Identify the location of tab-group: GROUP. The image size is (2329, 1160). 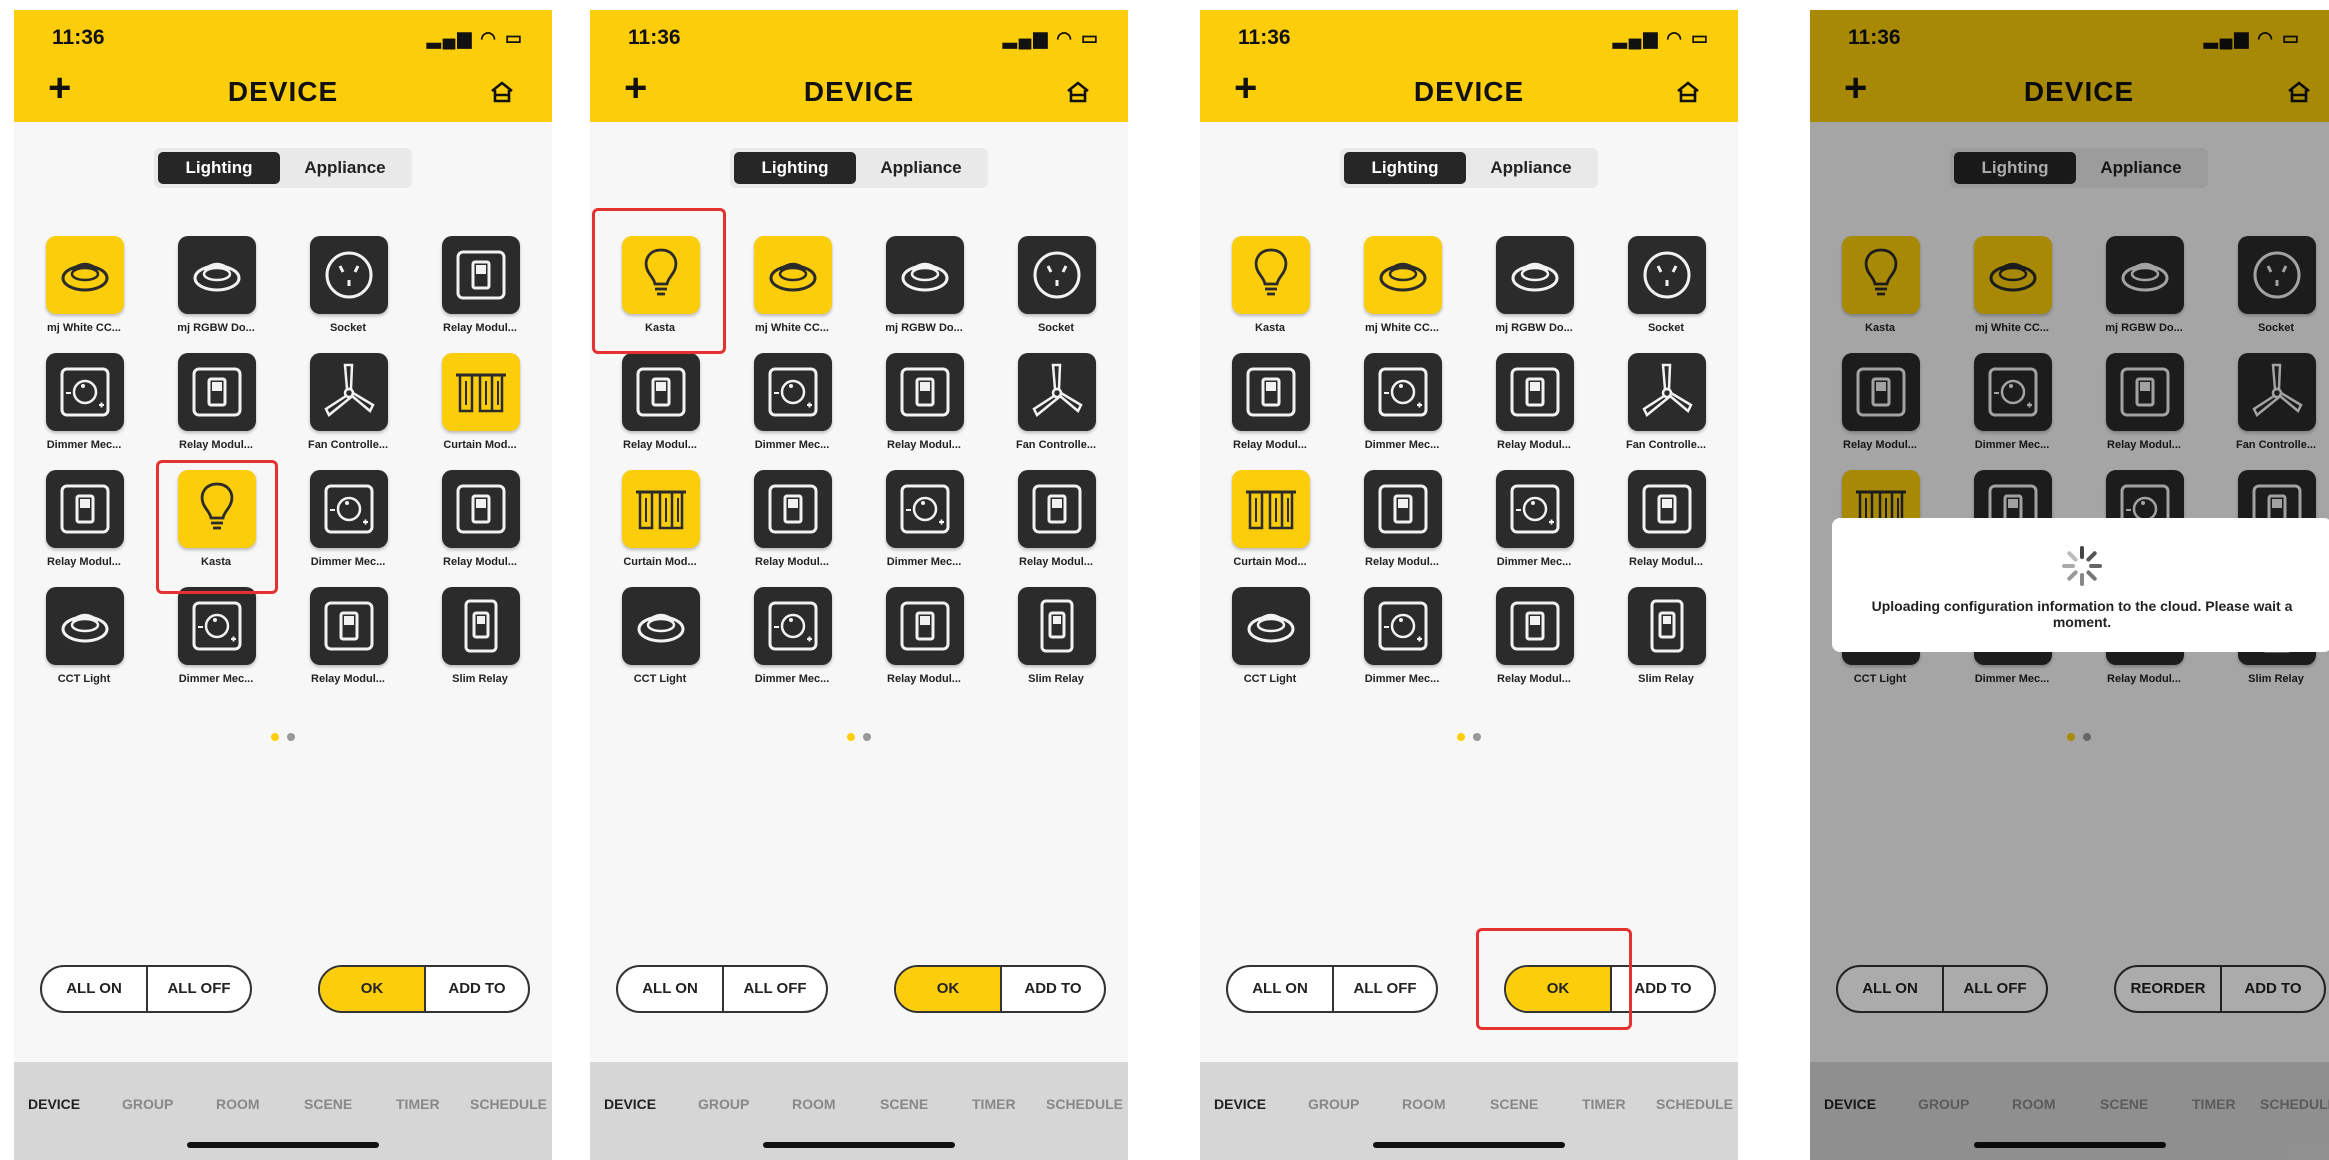
(147, 1104).